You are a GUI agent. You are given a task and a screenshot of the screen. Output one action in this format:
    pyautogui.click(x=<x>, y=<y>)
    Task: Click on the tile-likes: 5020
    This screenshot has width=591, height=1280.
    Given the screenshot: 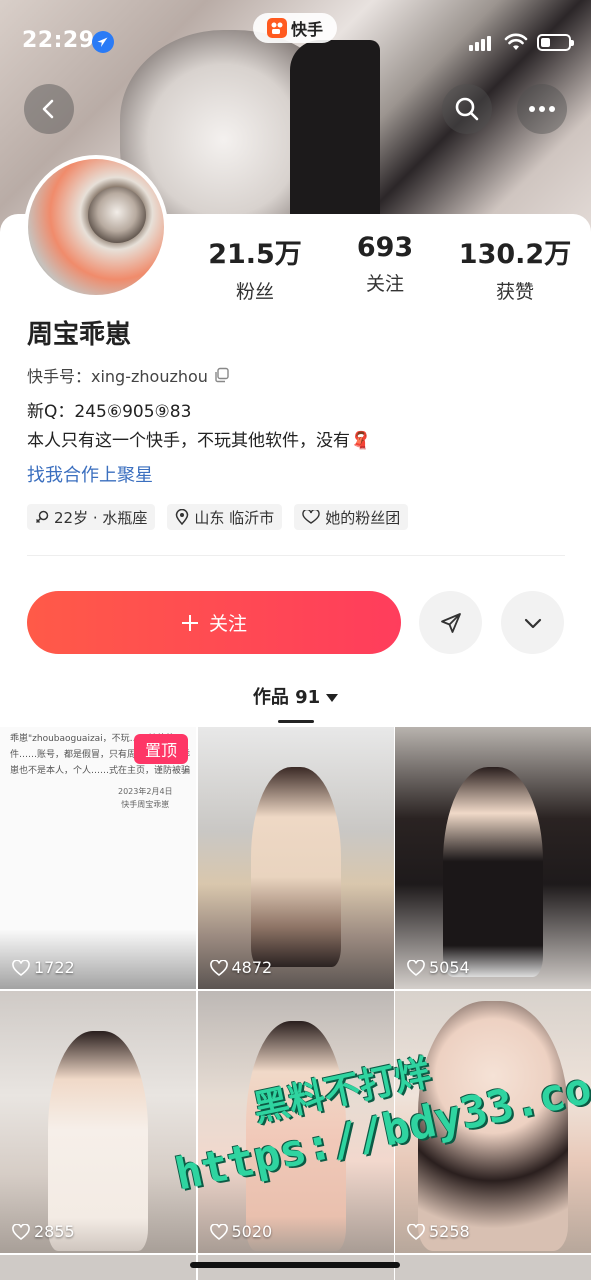 What is the action you would take?
    pyautogui.click(x=241, y=1231)
    